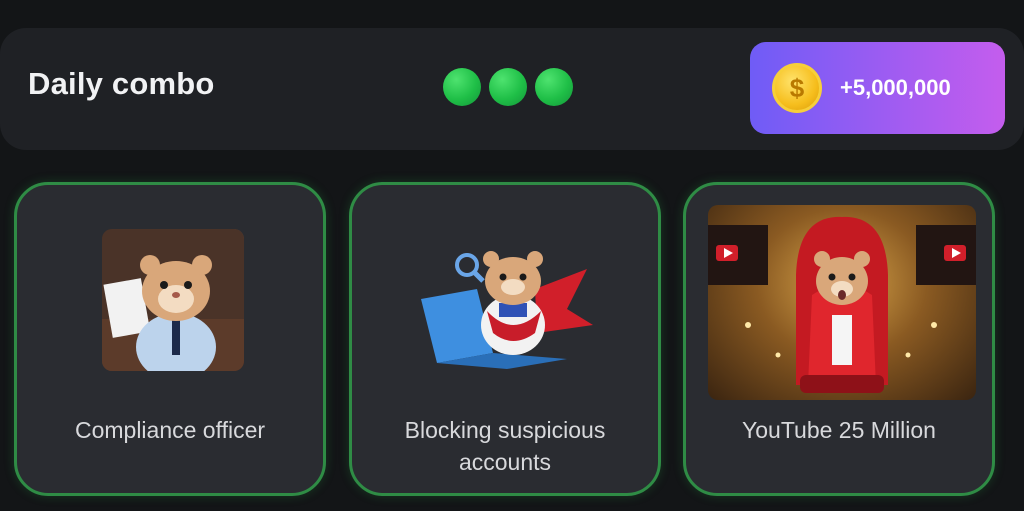 Image resolution: width=1024 pixels, height=511 pixels. What do you see at coordinates (170, 430) in the screenshot?
I see `card-label: Compliance officer` at bounding box center [170, 430].